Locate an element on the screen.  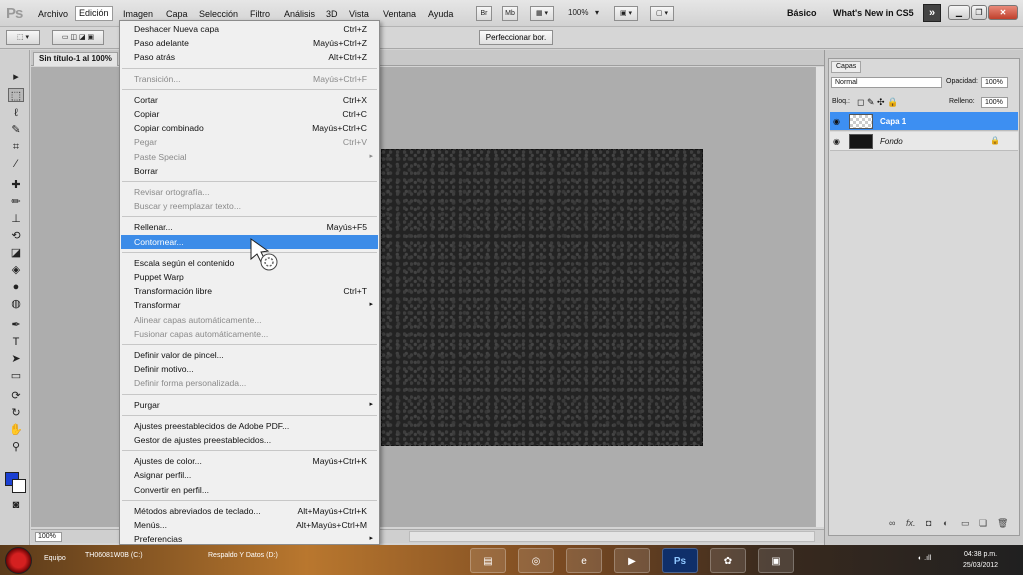
menu-item: Menús... Alt+Mayús+Ctrl+M is located at coordinates (249, 525).